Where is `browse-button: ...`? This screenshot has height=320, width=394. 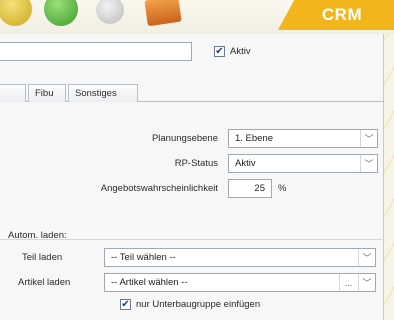
browse-button: ... is located at coordinates (348, 282).